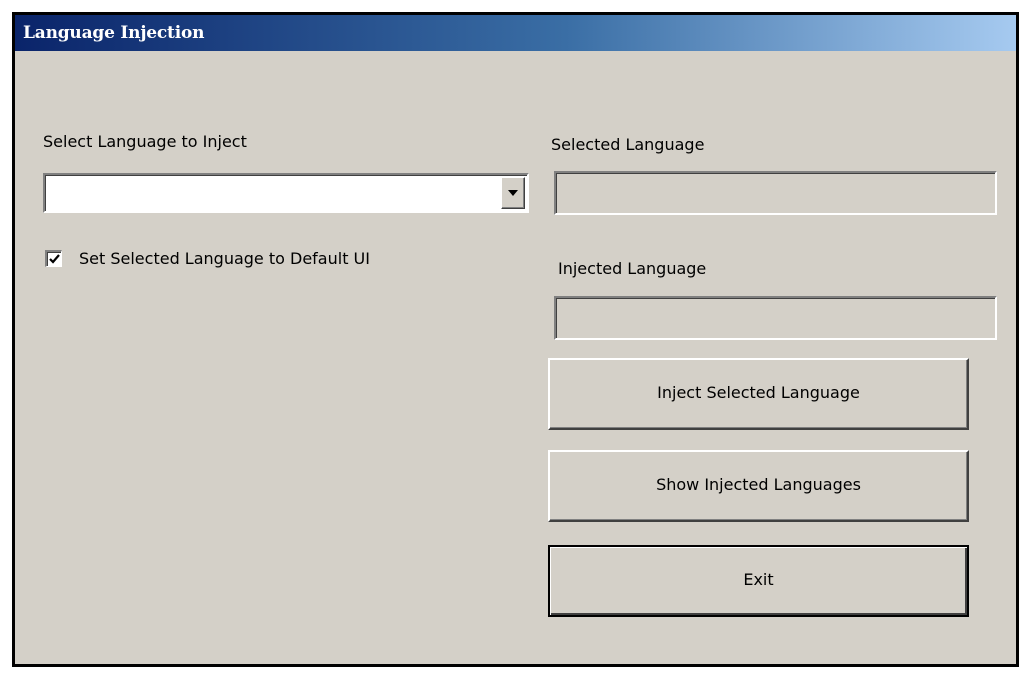 Image resolution: width=1035 pixels, height=681 pixels. I want to click on show-injected-languages-button: Show Injected Languages, so click(758, 486).